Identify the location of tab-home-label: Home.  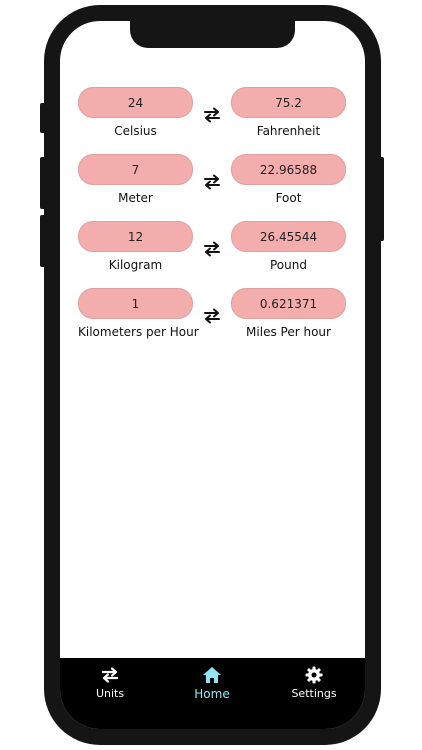
(212, 694).